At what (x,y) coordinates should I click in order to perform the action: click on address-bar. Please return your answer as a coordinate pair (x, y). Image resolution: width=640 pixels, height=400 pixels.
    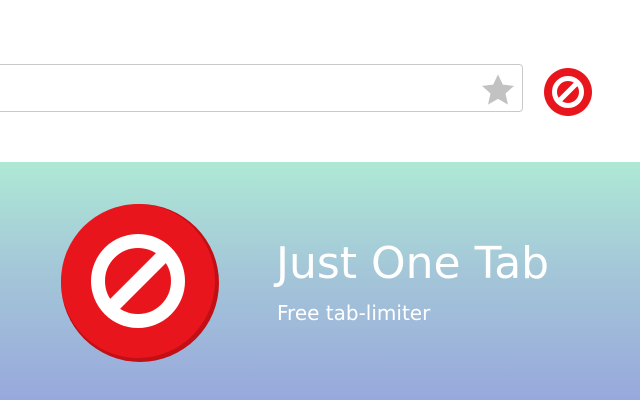
    Looking at the image, I should click on (261, 88).